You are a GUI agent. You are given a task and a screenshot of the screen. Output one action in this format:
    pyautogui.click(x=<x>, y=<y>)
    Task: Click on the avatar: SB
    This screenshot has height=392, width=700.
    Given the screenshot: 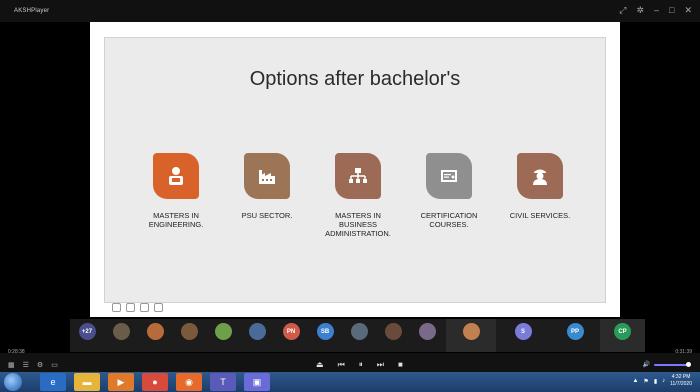 What is the action you would take?
    pyautogui.click(x=325, y=331)
    